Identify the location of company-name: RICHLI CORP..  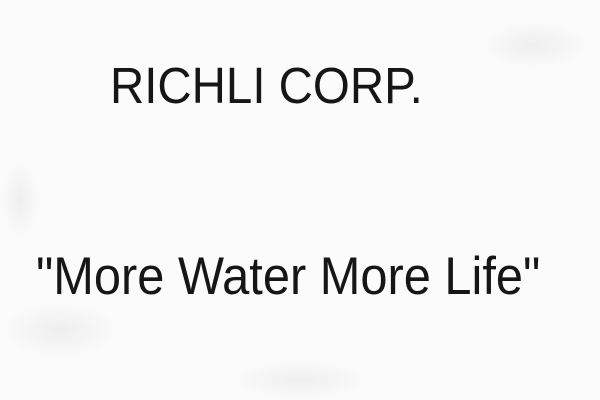
(266, 85).